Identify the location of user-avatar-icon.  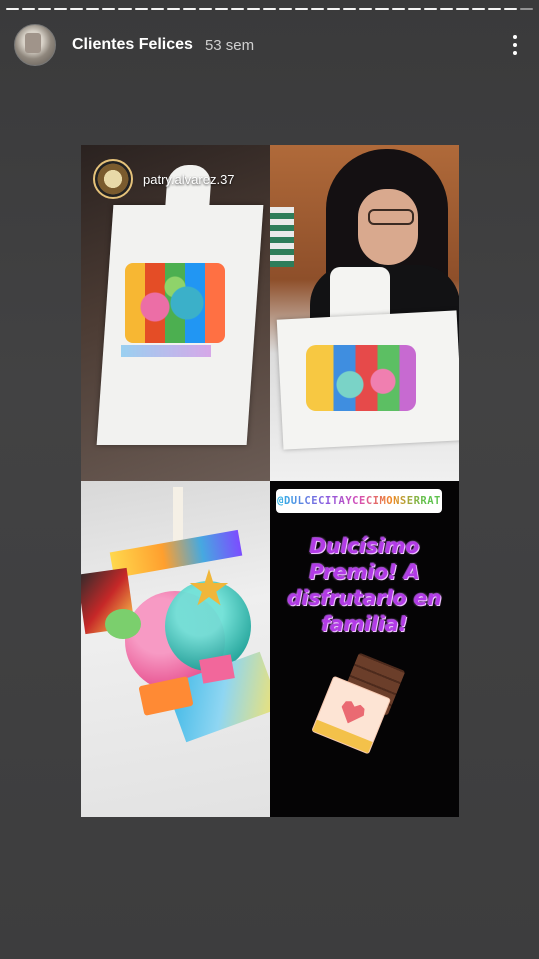
(113, 179).